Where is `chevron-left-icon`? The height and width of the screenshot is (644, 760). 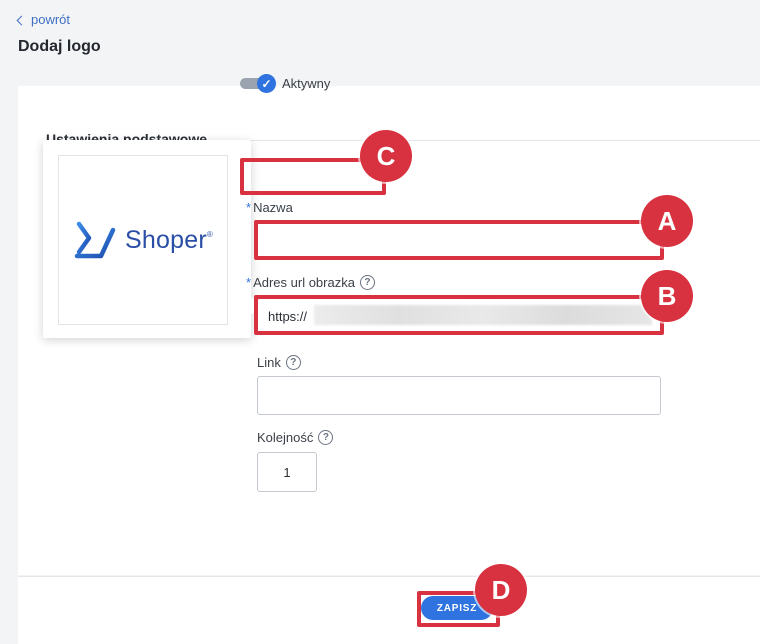
chevron-left-icon is located at coordinates (21, 20).